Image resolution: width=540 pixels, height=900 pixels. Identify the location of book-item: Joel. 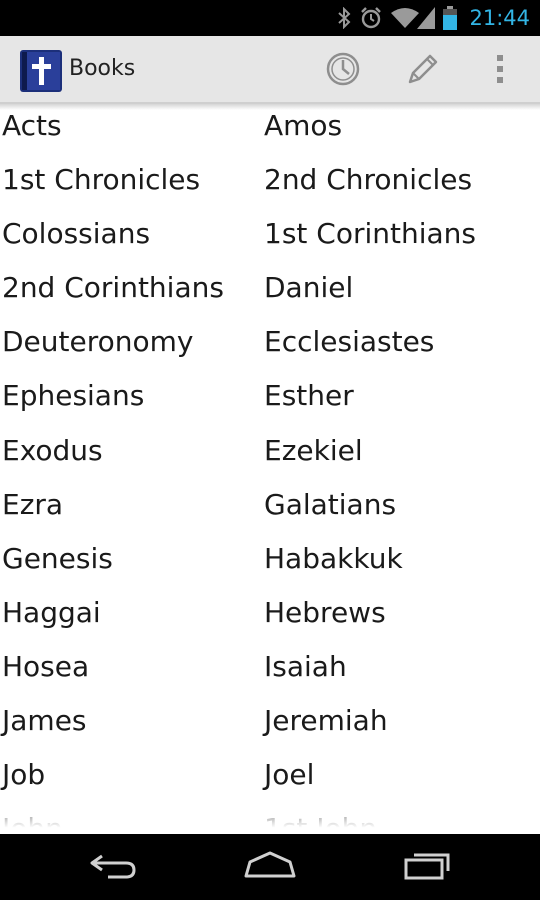
(401, 780).